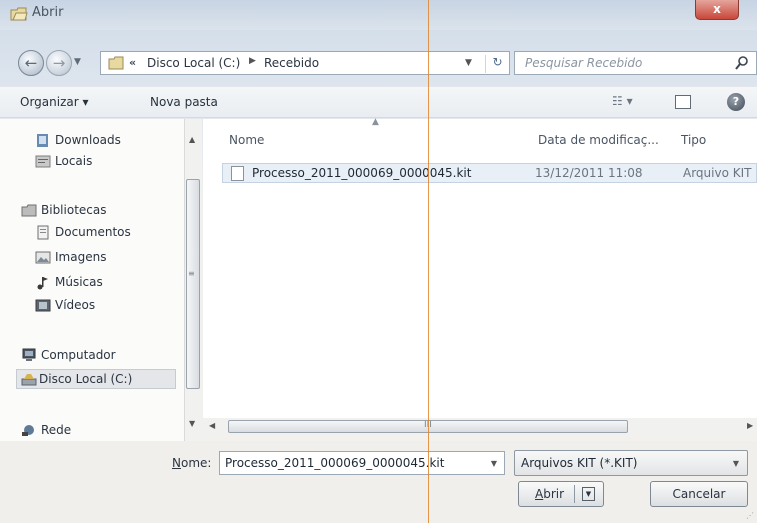 Image resolution: width=757 pixels, height=523 pixels. What do you see at coordinates (19, 14) in the screenshot?
I see `app-icon` at bounding box center [19, 14].